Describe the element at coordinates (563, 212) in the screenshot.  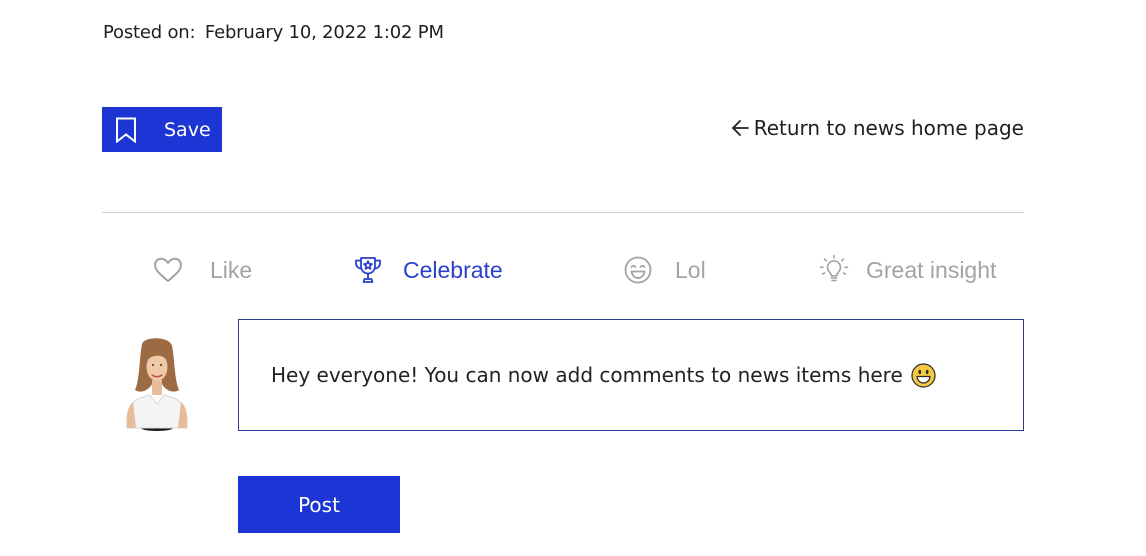
I see `divider` at that location.